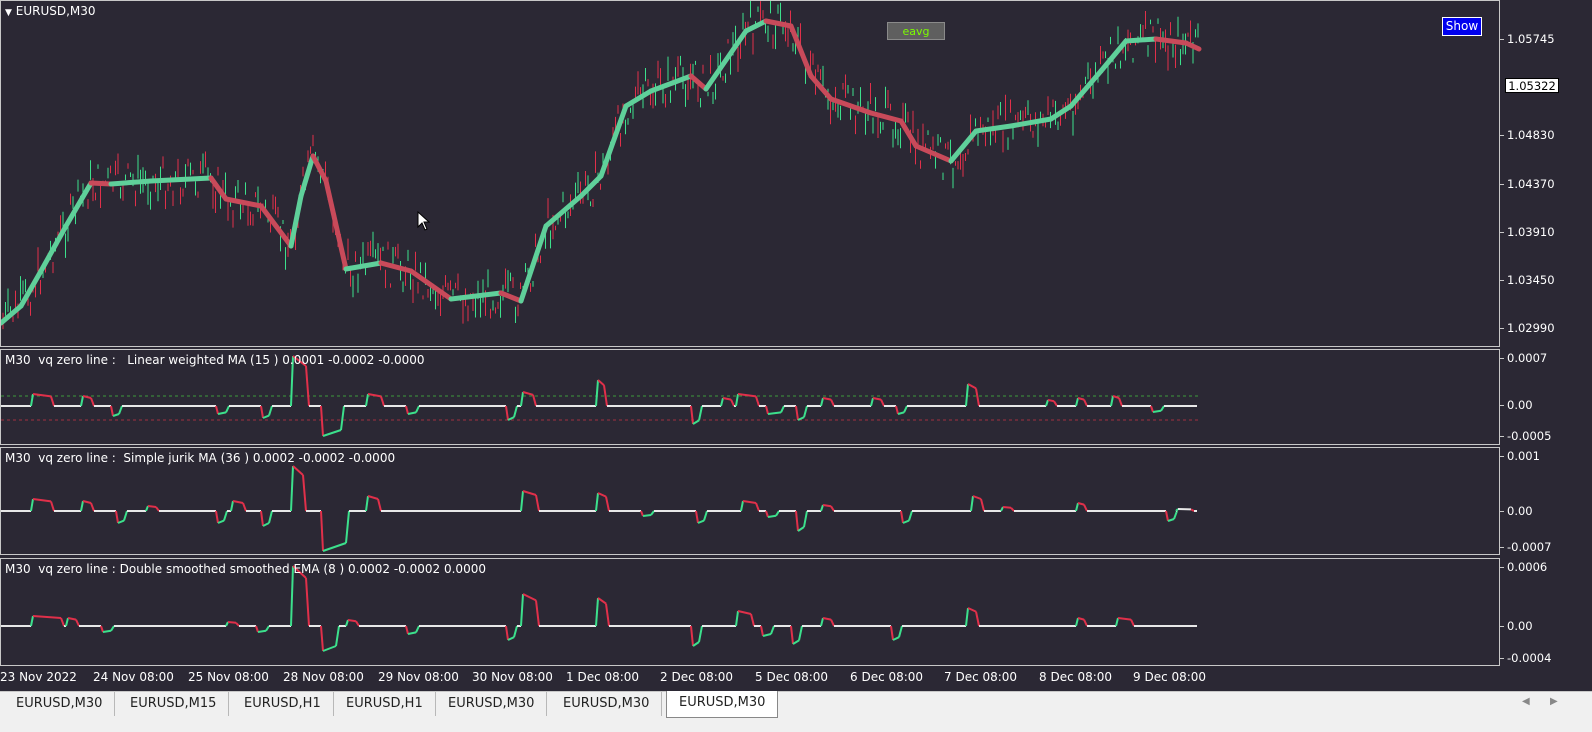 The image size is (1592, 732). Describe the element at coordinates (886, 677) in the screenshot. I see `time-label: 6 Dec 08:00` at that location.